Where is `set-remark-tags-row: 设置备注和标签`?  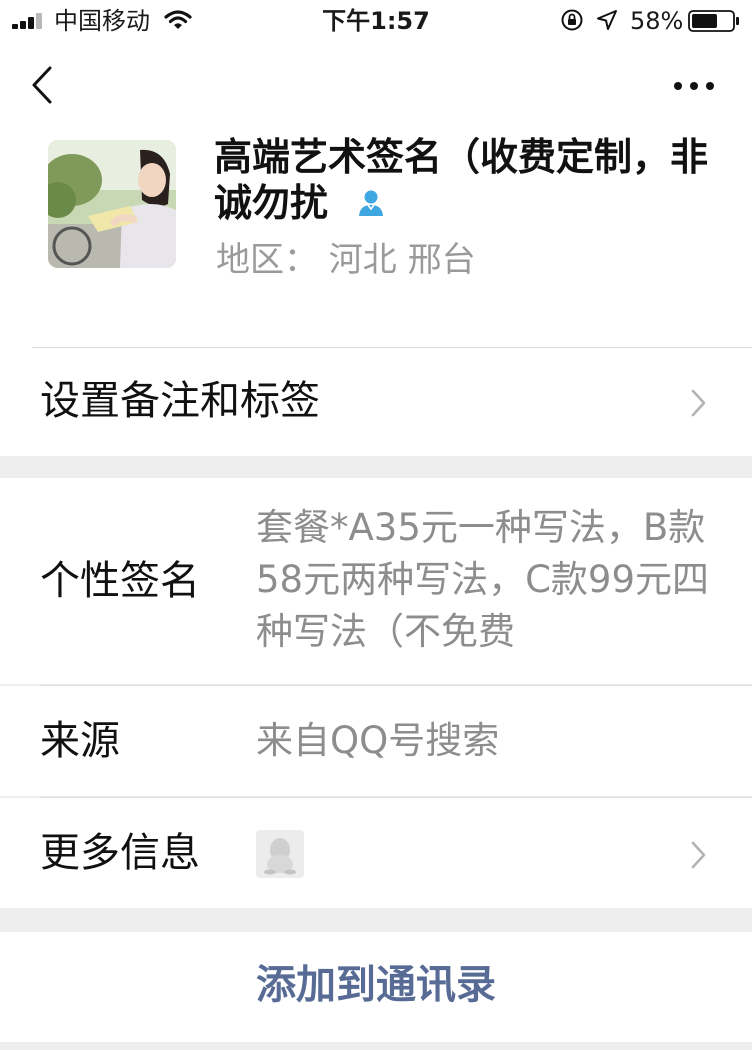
set-remark-tags-row: 设置备注和标签 is located at coordinates (376, 402).